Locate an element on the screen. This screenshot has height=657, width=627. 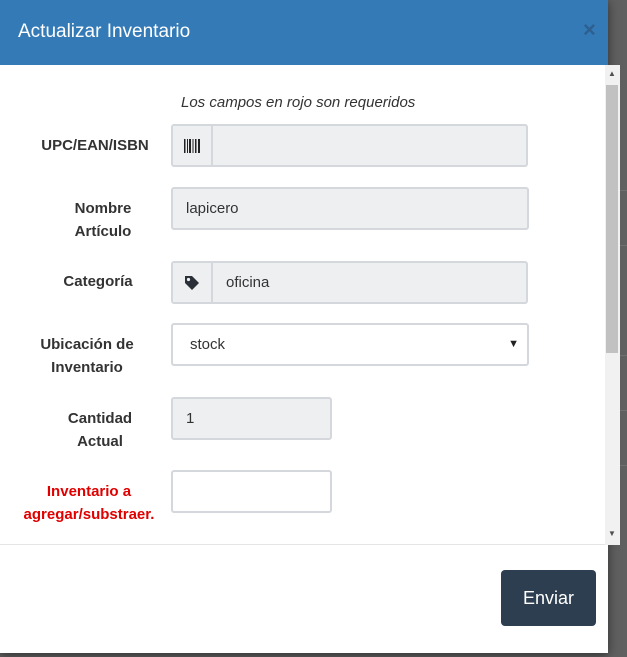
item-name-input-group: lapicero is located at coordinates (350, 208).